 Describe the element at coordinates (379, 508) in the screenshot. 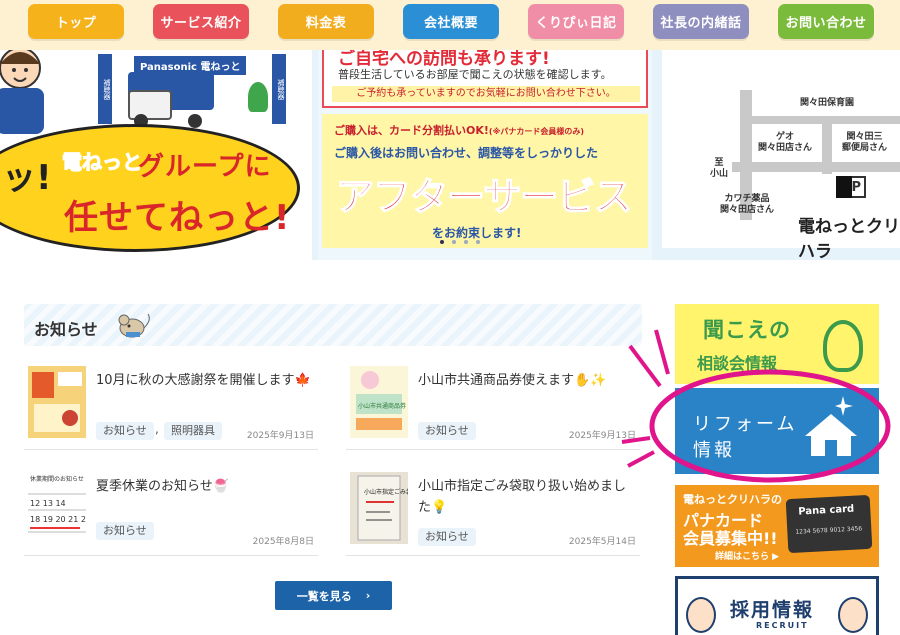

I see `news-thumb-garbage-bag: 小山市指定ごみ袋` at that location.